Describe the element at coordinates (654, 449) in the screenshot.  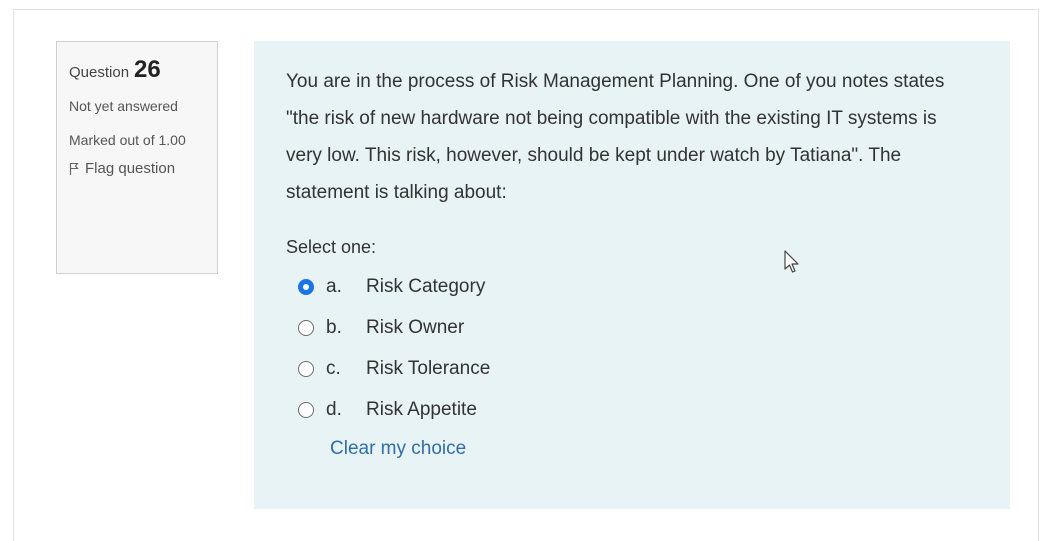
I see `clear-choice-link: Clear my choice` at that location.